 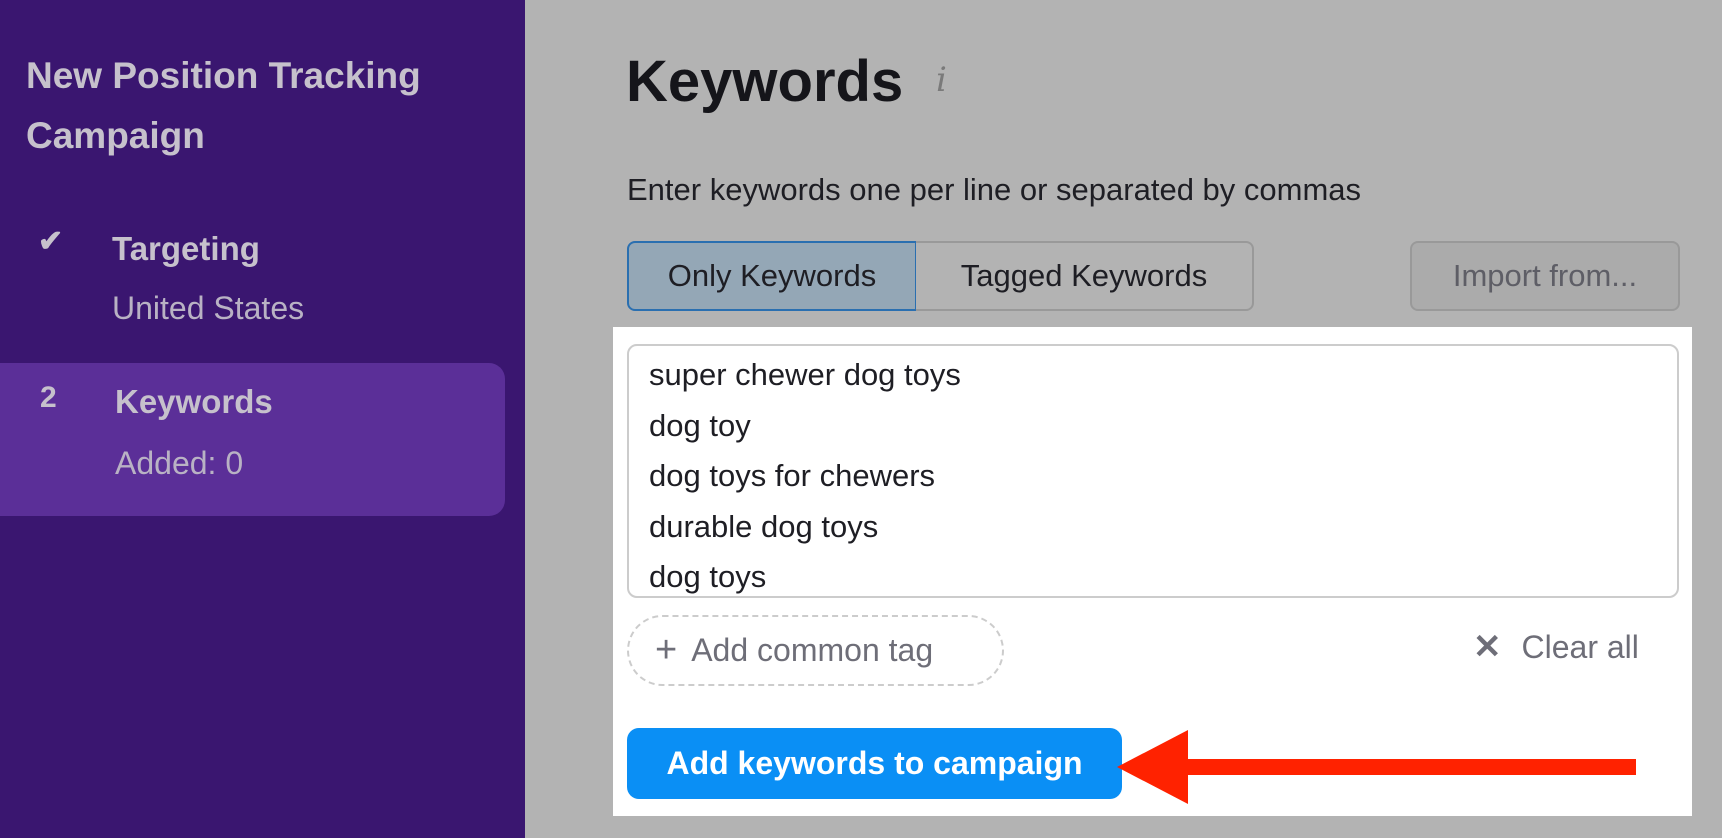 I want to click on step-number: 2, so click(x=48, y=397).